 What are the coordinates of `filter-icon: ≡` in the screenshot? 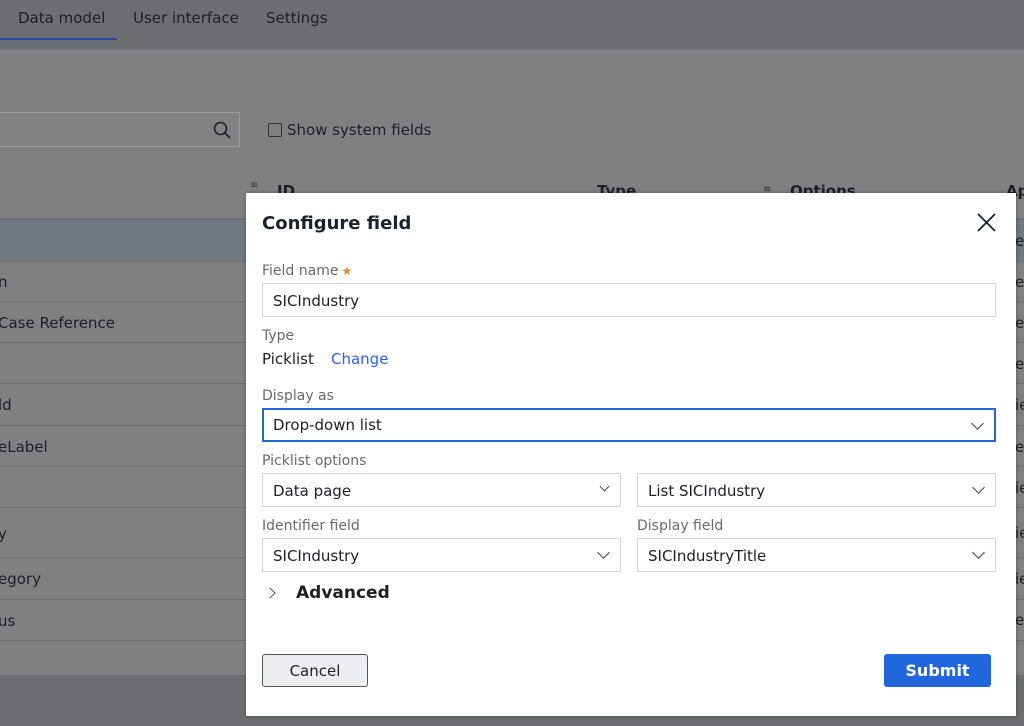 It's located at (256, 186).